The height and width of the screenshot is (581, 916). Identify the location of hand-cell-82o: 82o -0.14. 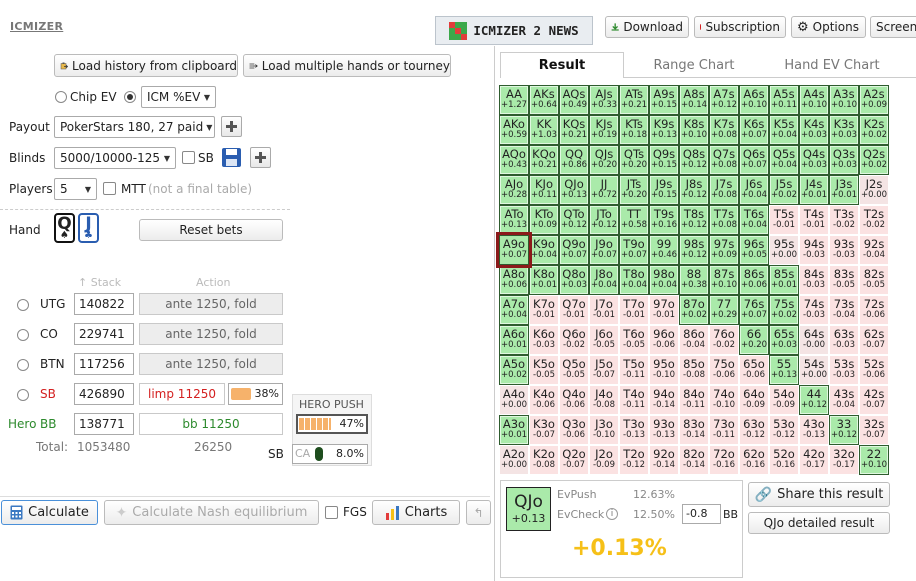
(694, 460).